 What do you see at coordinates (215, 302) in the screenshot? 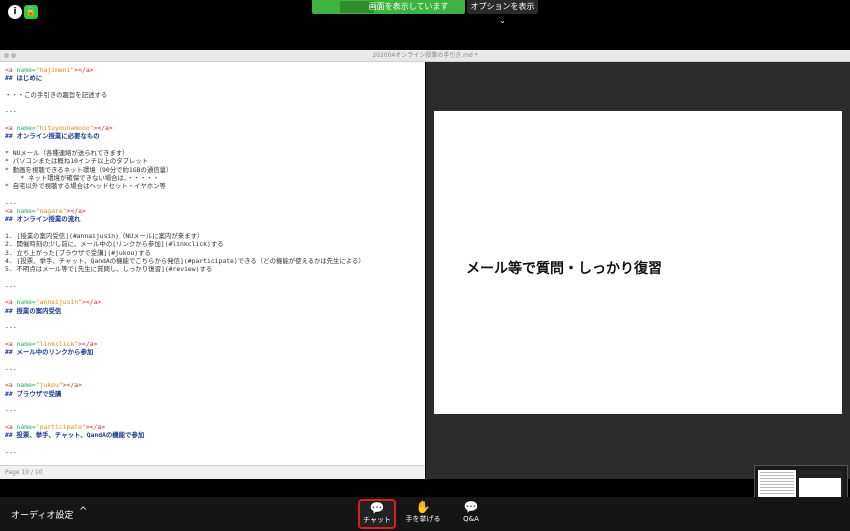
I see `anchor-tag-line: <a name="annaijusin"></a>` at bounding box center [215, 302].